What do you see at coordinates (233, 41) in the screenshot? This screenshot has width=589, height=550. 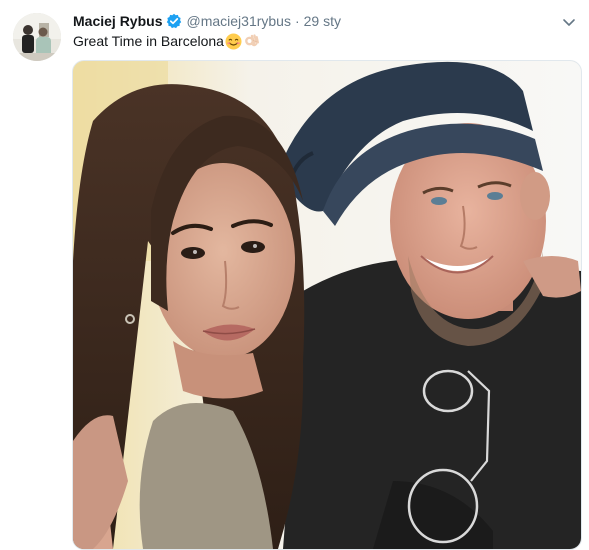 I see `smiling-face-icon` at bounding box center [233, 41].